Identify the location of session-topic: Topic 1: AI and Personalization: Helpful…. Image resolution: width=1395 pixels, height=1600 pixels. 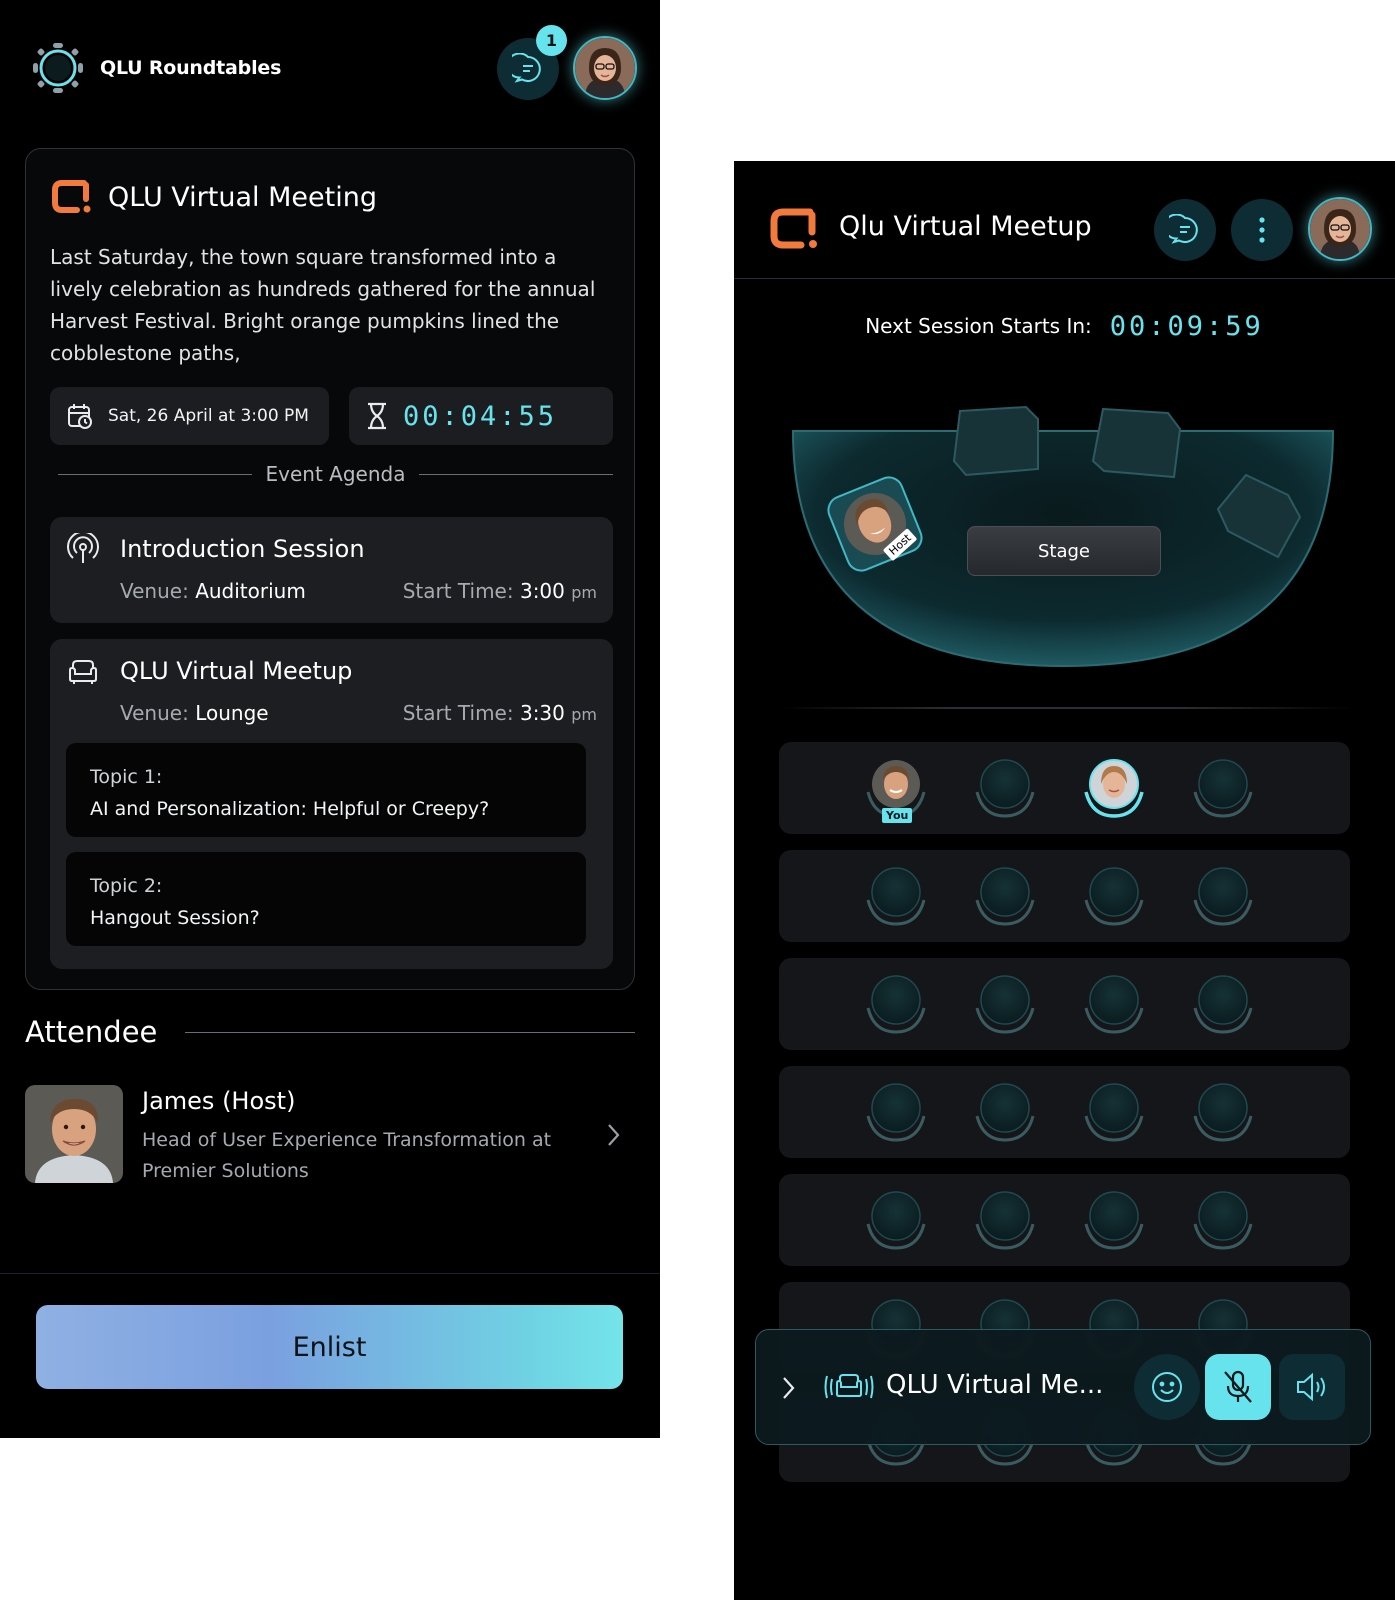
(326, 790).